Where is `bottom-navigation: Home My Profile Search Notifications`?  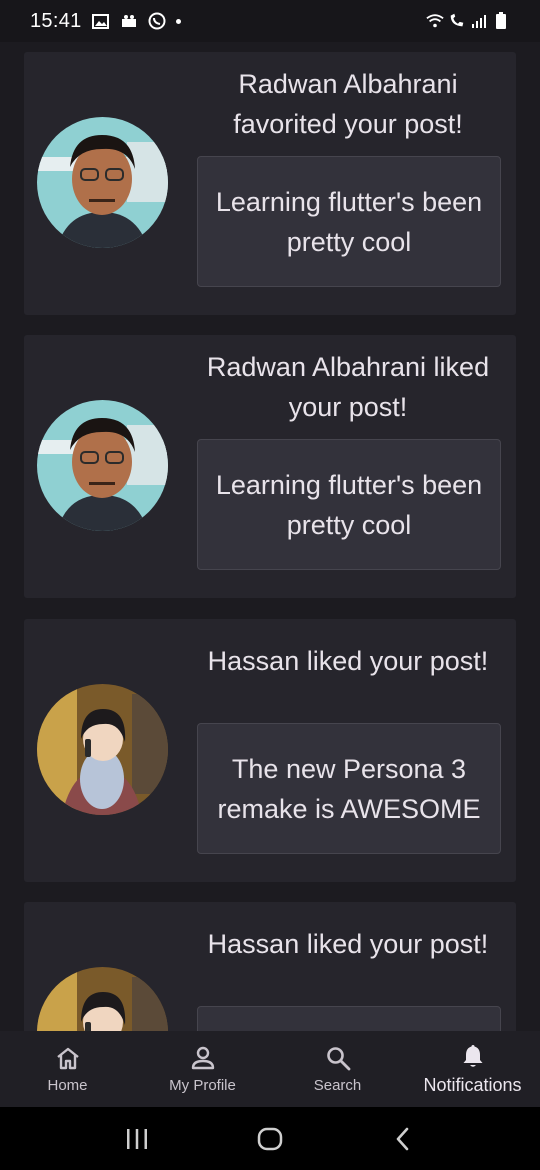
bottom-navigation: Home My Profile Search Notifications is located at coordinates (270, 1069).